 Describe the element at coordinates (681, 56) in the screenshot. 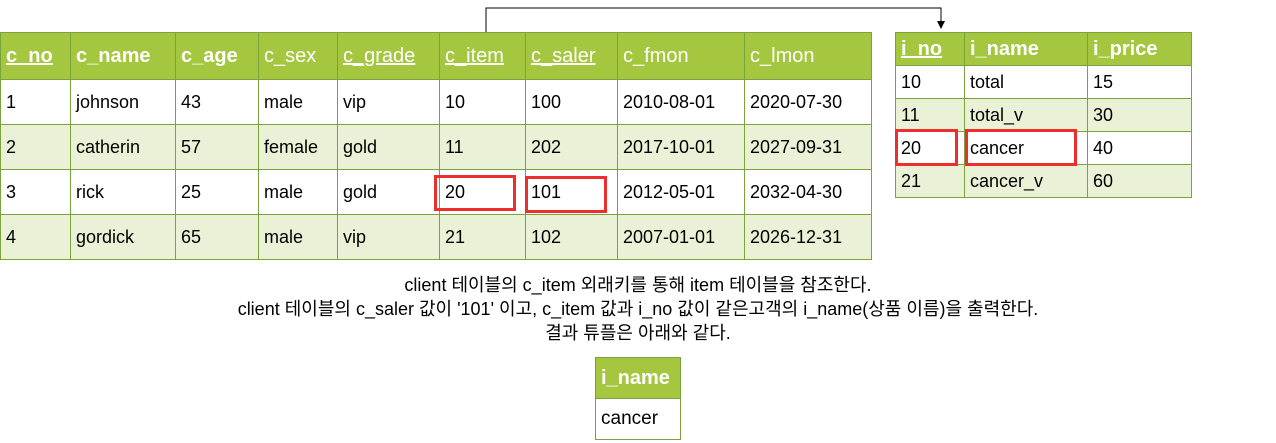

I see `col-header-c-fmon: c_fmon` at that location.